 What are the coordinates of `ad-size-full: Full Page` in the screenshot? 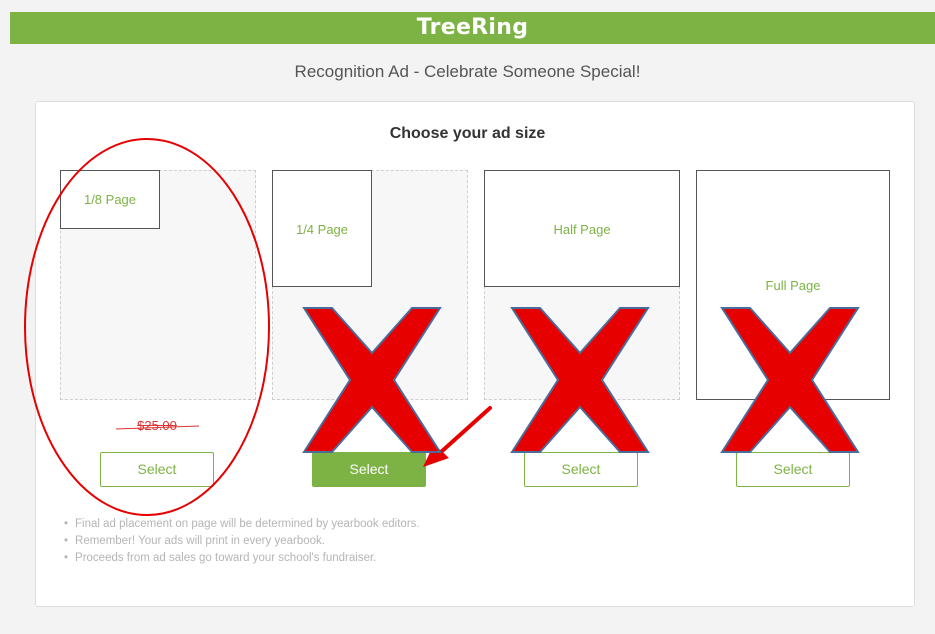 It's located at (793, 285).